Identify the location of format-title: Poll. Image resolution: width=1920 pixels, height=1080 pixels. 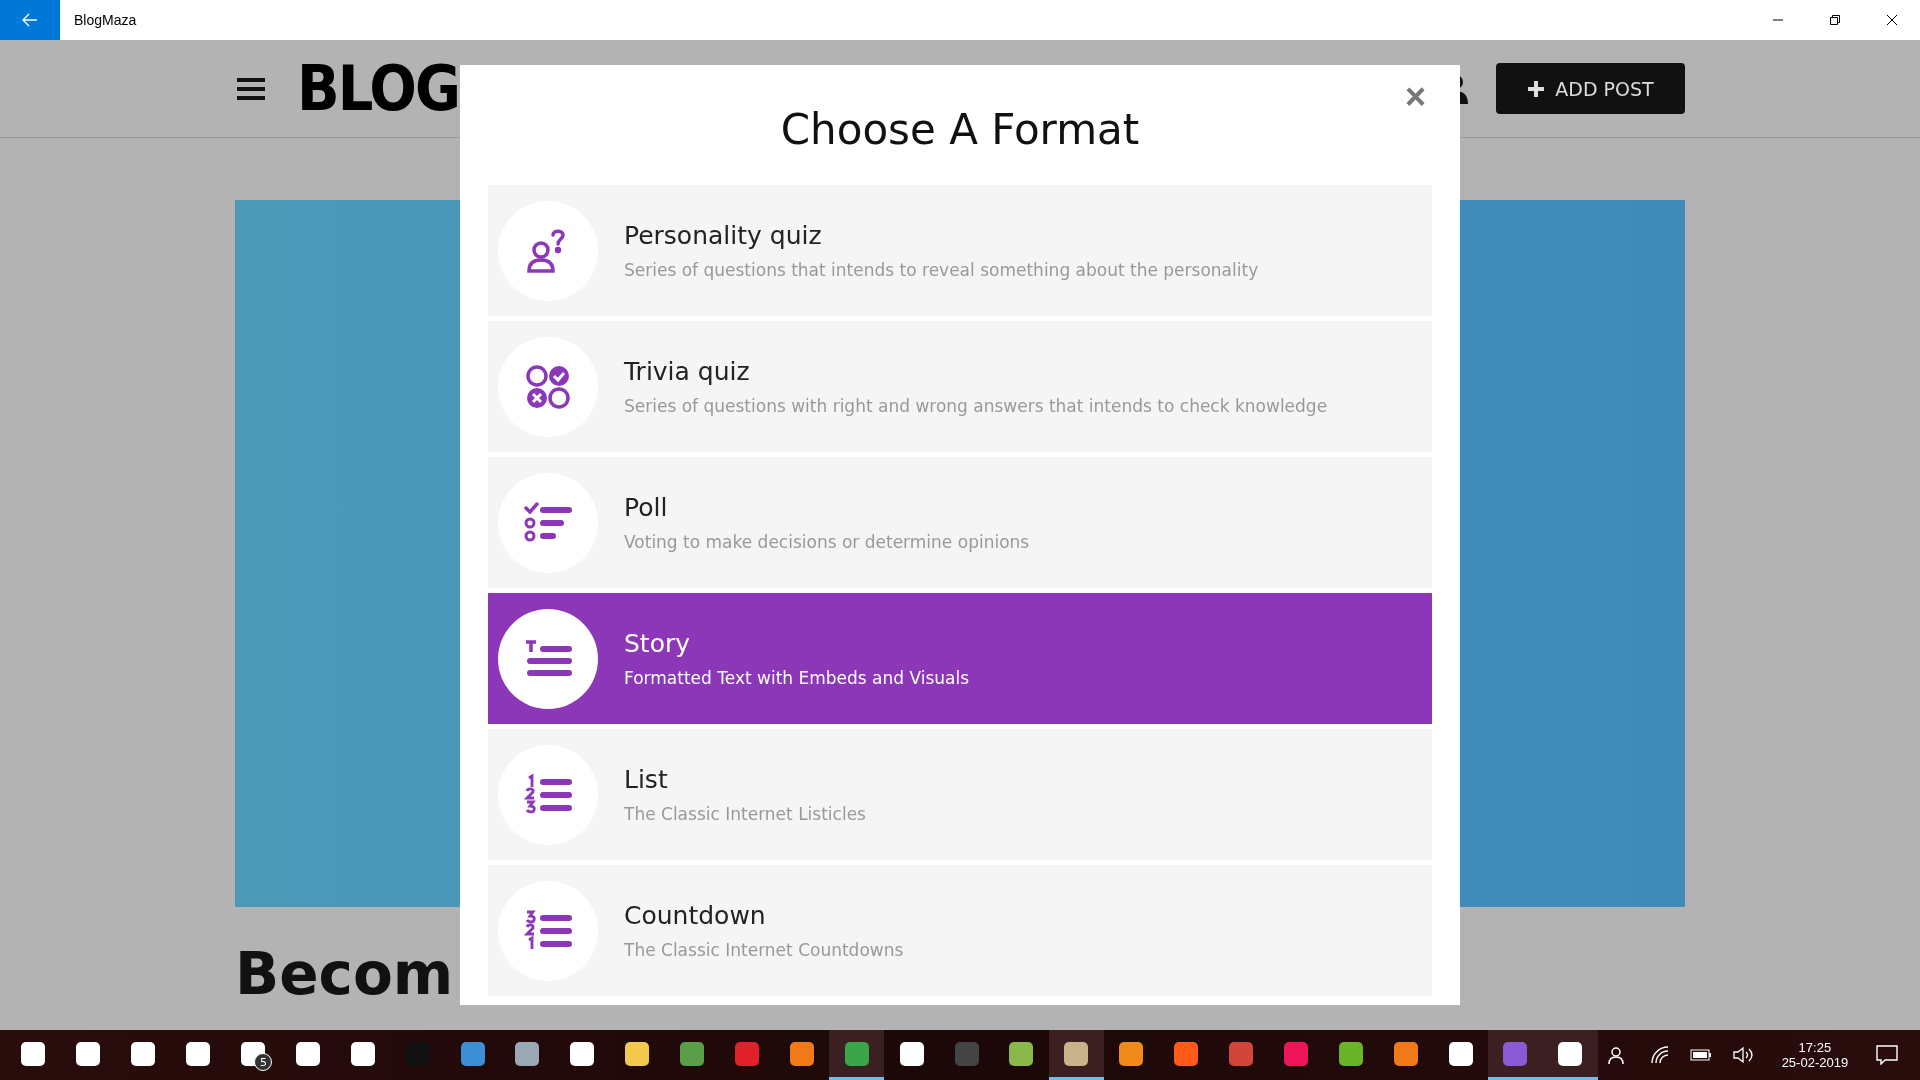
(646, 507).